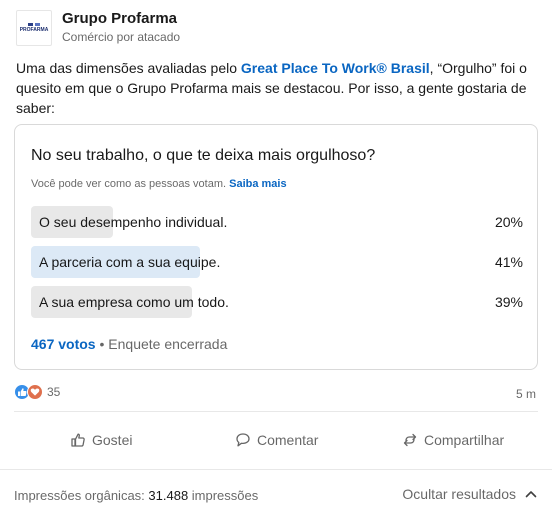 This screenshot has width=552, height=518. I want to click on reaction-count: 35, so click(54, 392).